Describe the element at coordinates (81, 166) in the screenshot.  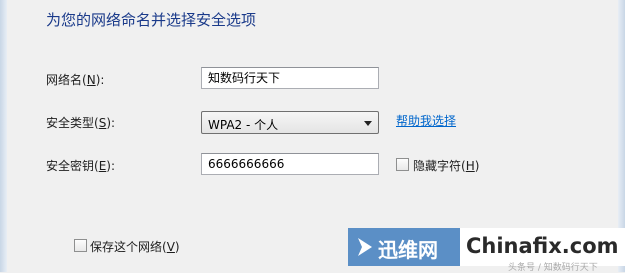
I see `security-key-label: 安全密钥(E):` at that location.